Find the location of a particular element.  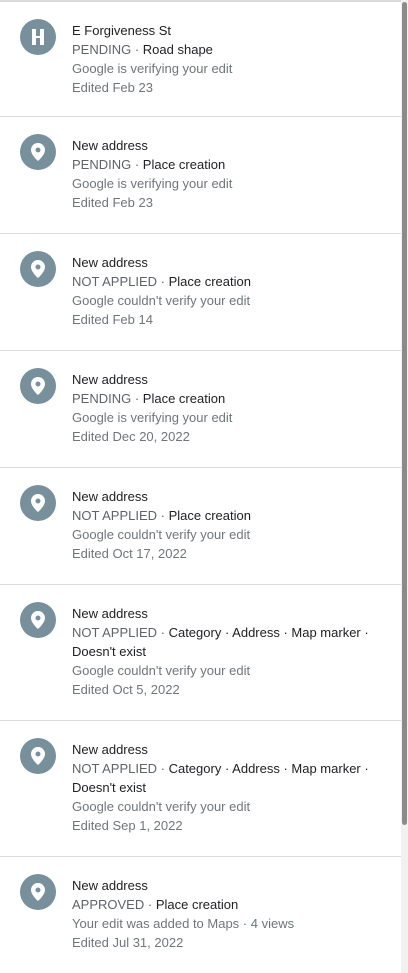

edit-status-line: PENDING · Road shape is located at coordinates (231, 49).